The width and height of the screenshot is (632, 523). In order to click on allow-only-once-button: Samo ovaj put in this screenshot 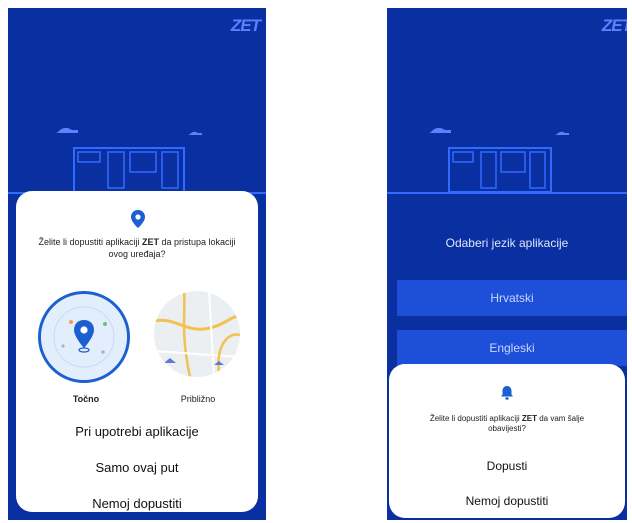, I will do `click(137, 467)`.